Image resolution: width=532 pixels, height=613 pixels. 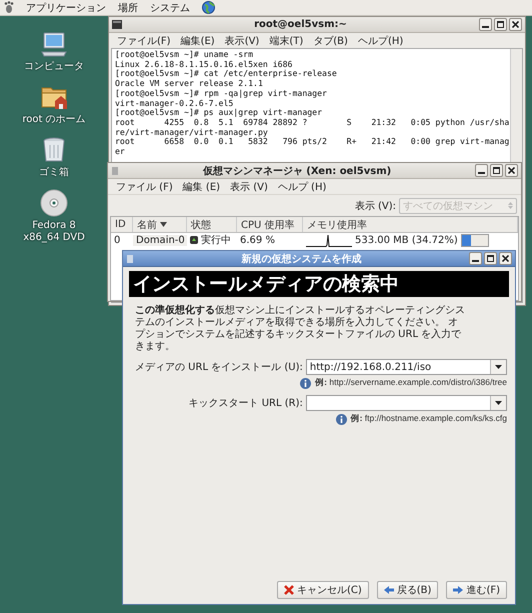 What do you see at coordinates (54, 44) in the screenshot?
I see `computer-icon` at bounding box center [54, 44].